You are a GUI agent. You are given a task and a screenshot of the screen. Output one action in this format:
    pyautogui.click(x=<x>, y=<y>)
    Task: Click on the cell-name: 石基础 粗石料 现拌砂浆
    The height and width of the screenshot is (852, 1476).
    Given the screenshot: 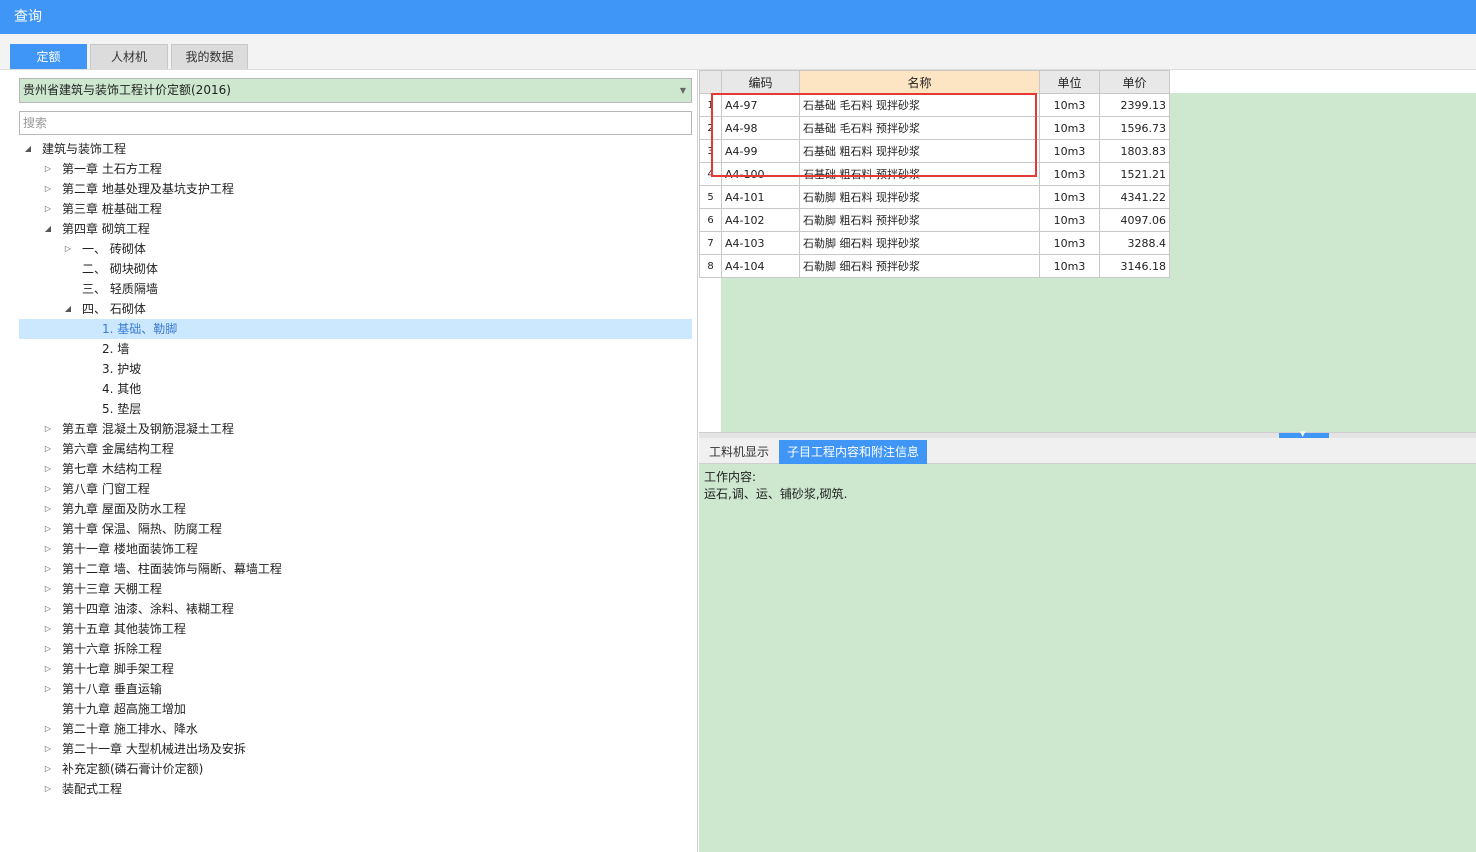 What is the action you would take?
    pyautogui.click(x=919, y=151)
    